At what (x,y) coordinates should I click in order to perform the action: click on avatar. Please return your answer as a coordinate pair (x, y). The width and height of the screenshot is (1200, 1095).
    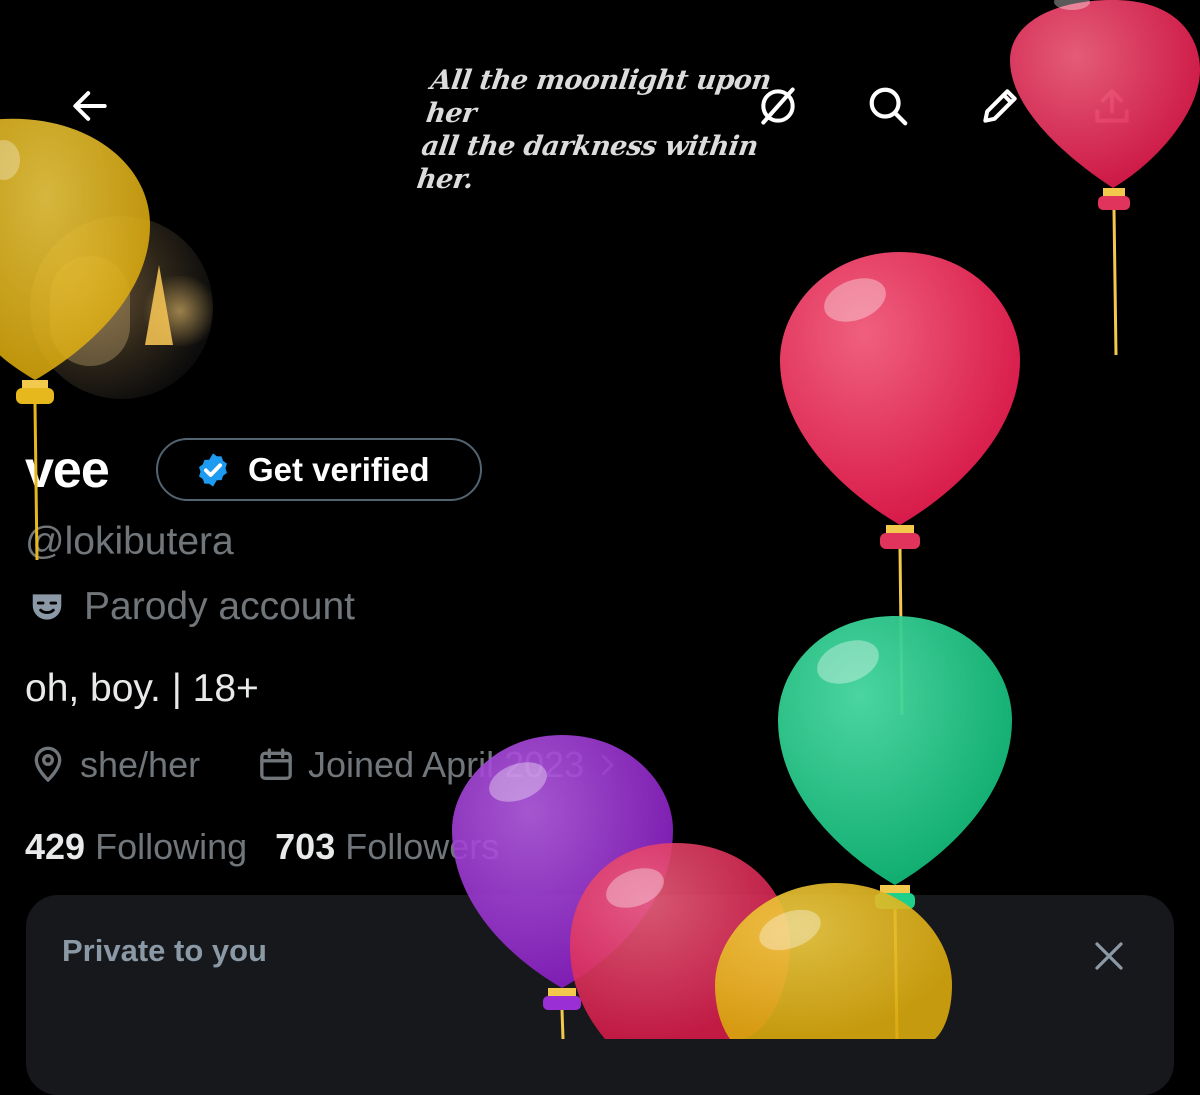
    Looking at the image, I should click on (121, 307).